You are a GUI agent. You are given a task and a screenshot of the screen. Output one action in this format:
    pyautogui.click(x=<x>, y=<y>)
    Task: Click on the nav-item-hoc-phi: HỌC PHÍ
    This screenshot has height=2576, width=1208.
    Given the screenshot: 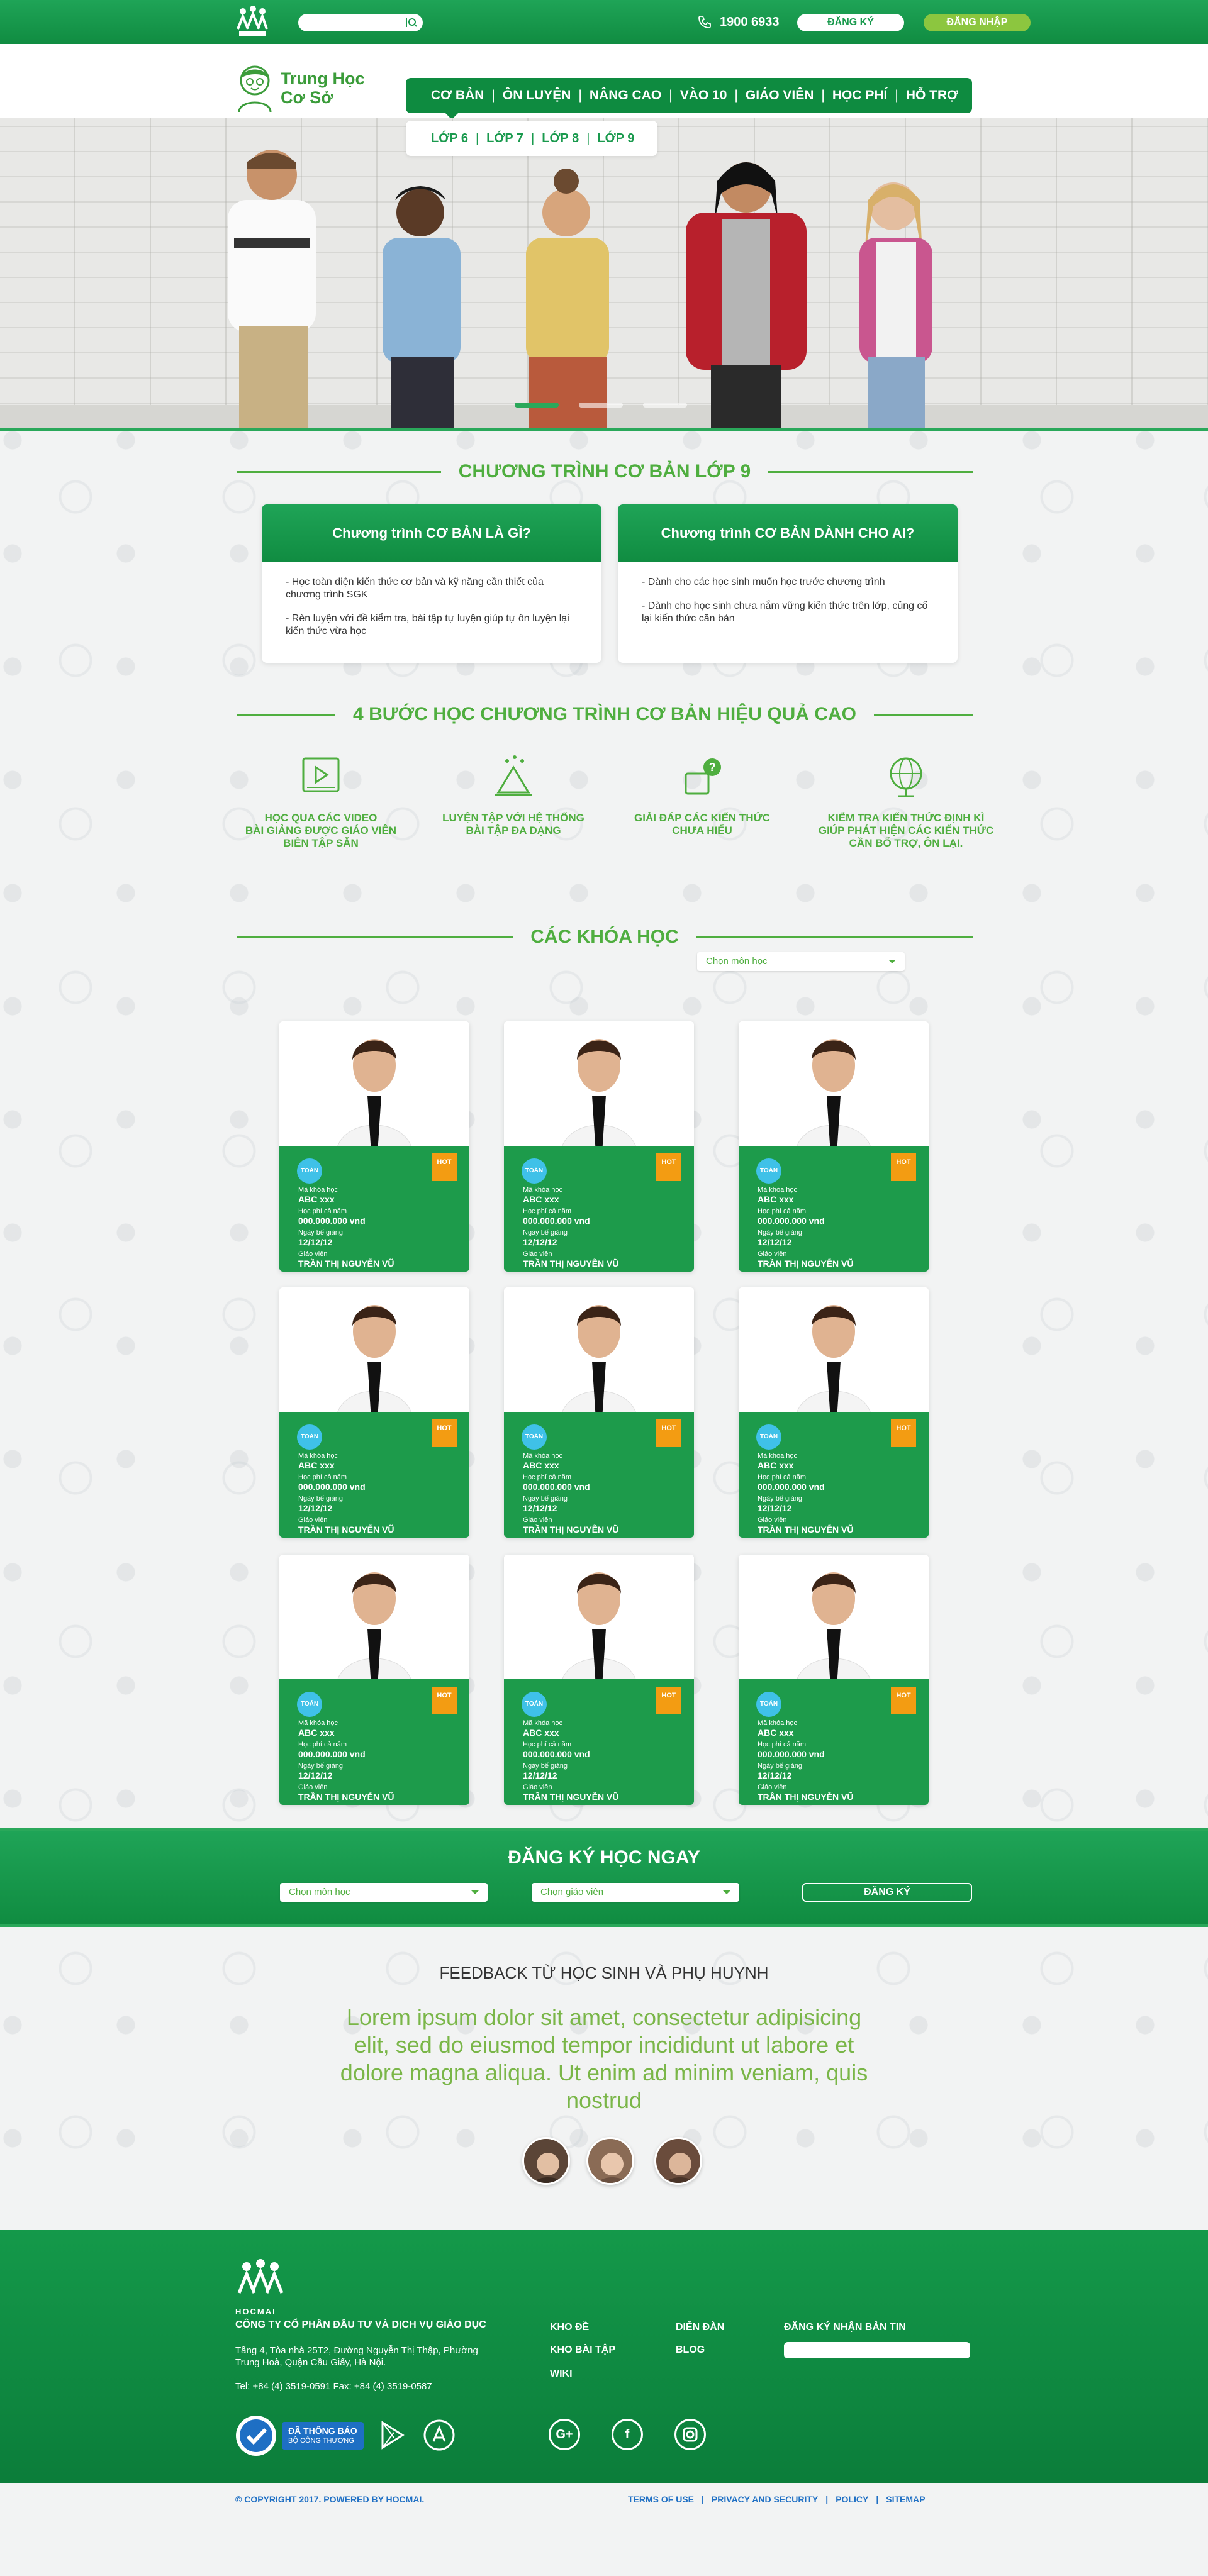 What is the action you would take?
    pyautogui.click(x=860, y=95)
    